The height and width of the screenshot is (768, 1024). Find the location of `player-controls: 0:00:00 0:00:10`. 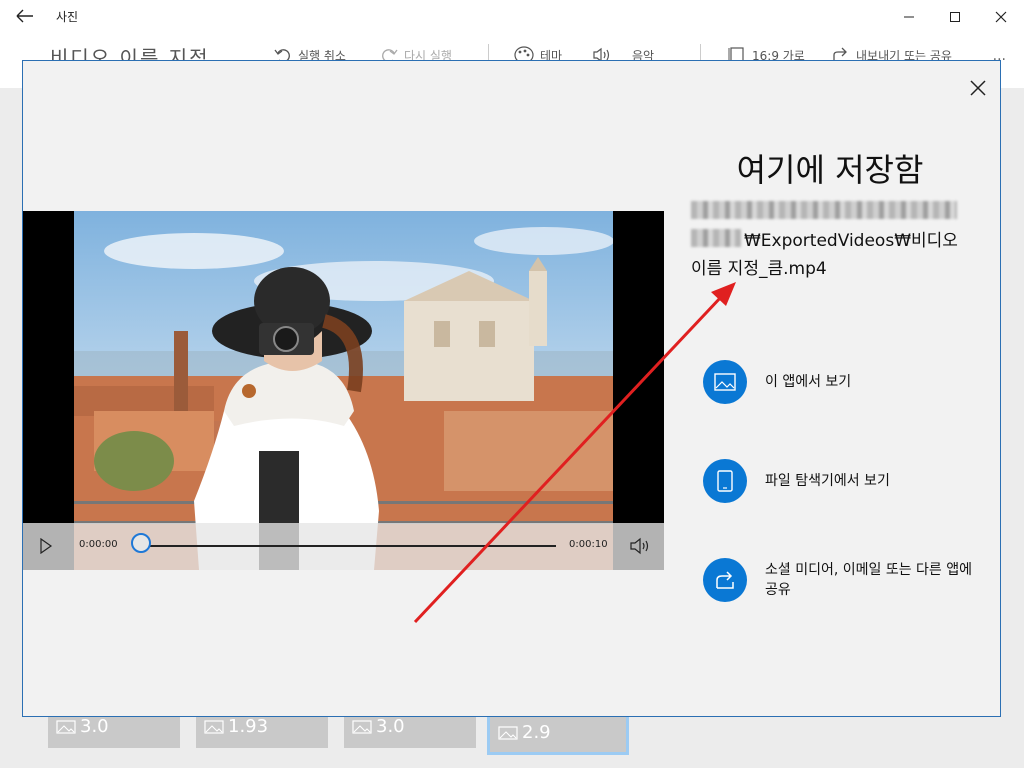

player-controls: 0:00:00 0:00:10 is located at coordinates (343, 546).